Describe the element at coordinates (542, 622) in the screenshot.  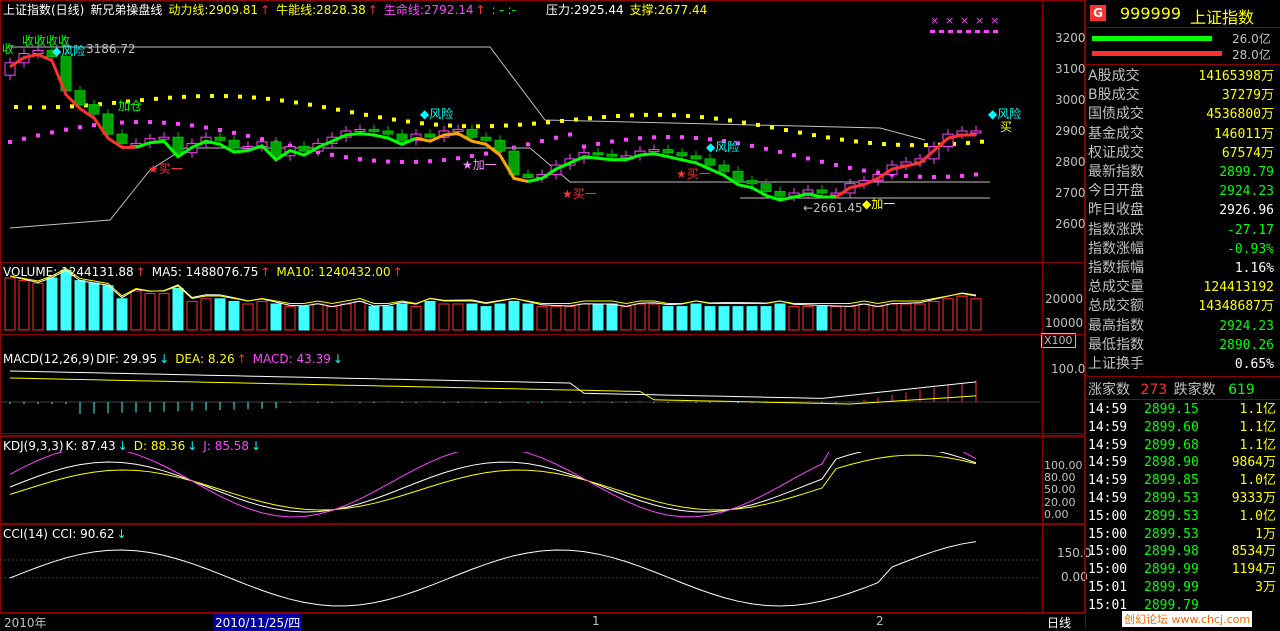
I see `date-axis: 2010年 2010/11/25/四 1 2 日线` at that location.